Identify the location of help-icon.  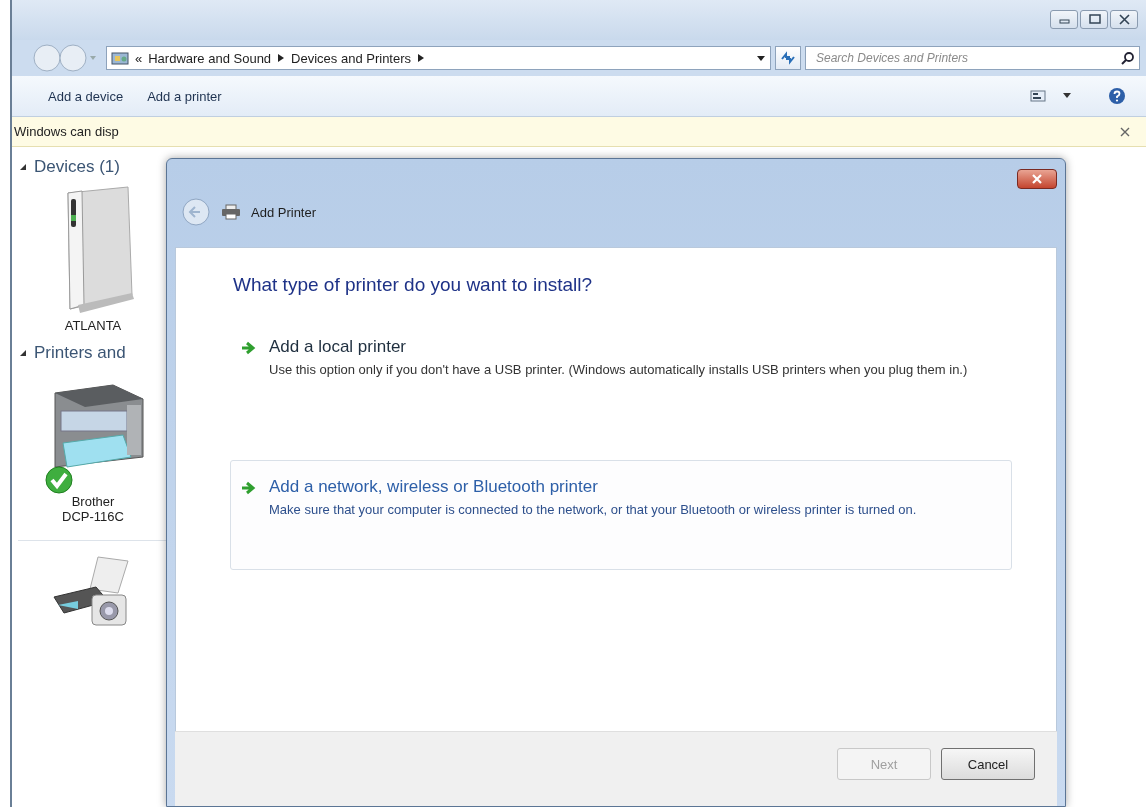
(1117, 96).